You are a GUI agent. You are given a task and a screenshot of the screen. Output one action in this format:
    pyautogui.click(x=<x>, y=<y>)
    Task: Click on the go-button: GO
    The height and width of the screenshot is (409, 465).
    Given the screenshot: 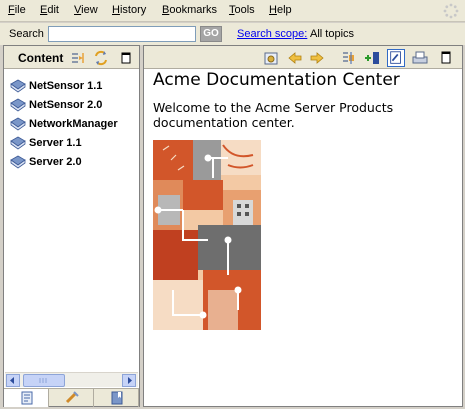 What is the action you would take?
    pyautogui.click(x=211, y=34)
    